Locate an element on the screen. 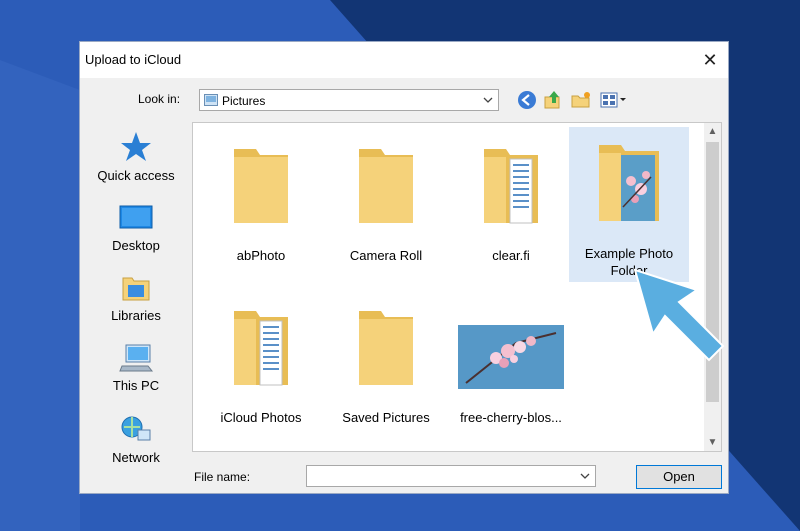  star-icon is located at coordinates (136, 146).